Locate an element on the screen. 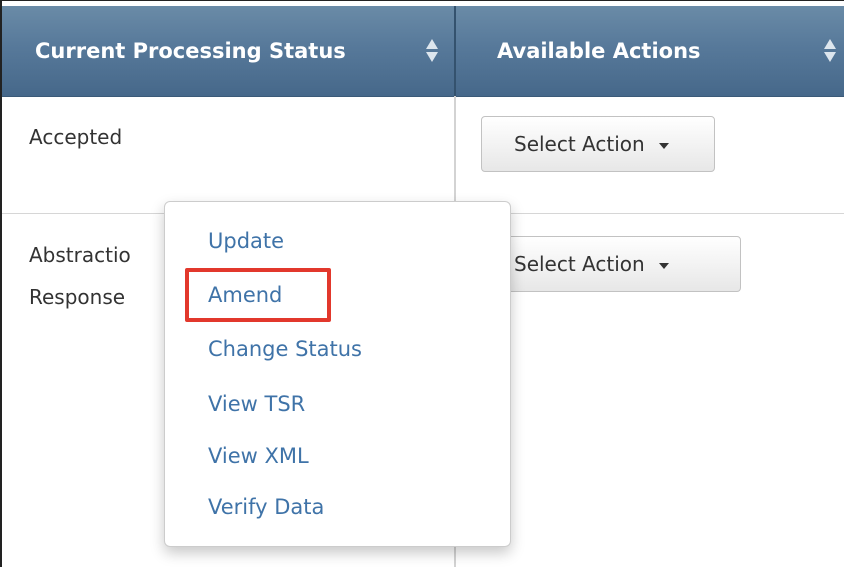  status-cell-accepted: Accepted is located at coordinates (76, 137).